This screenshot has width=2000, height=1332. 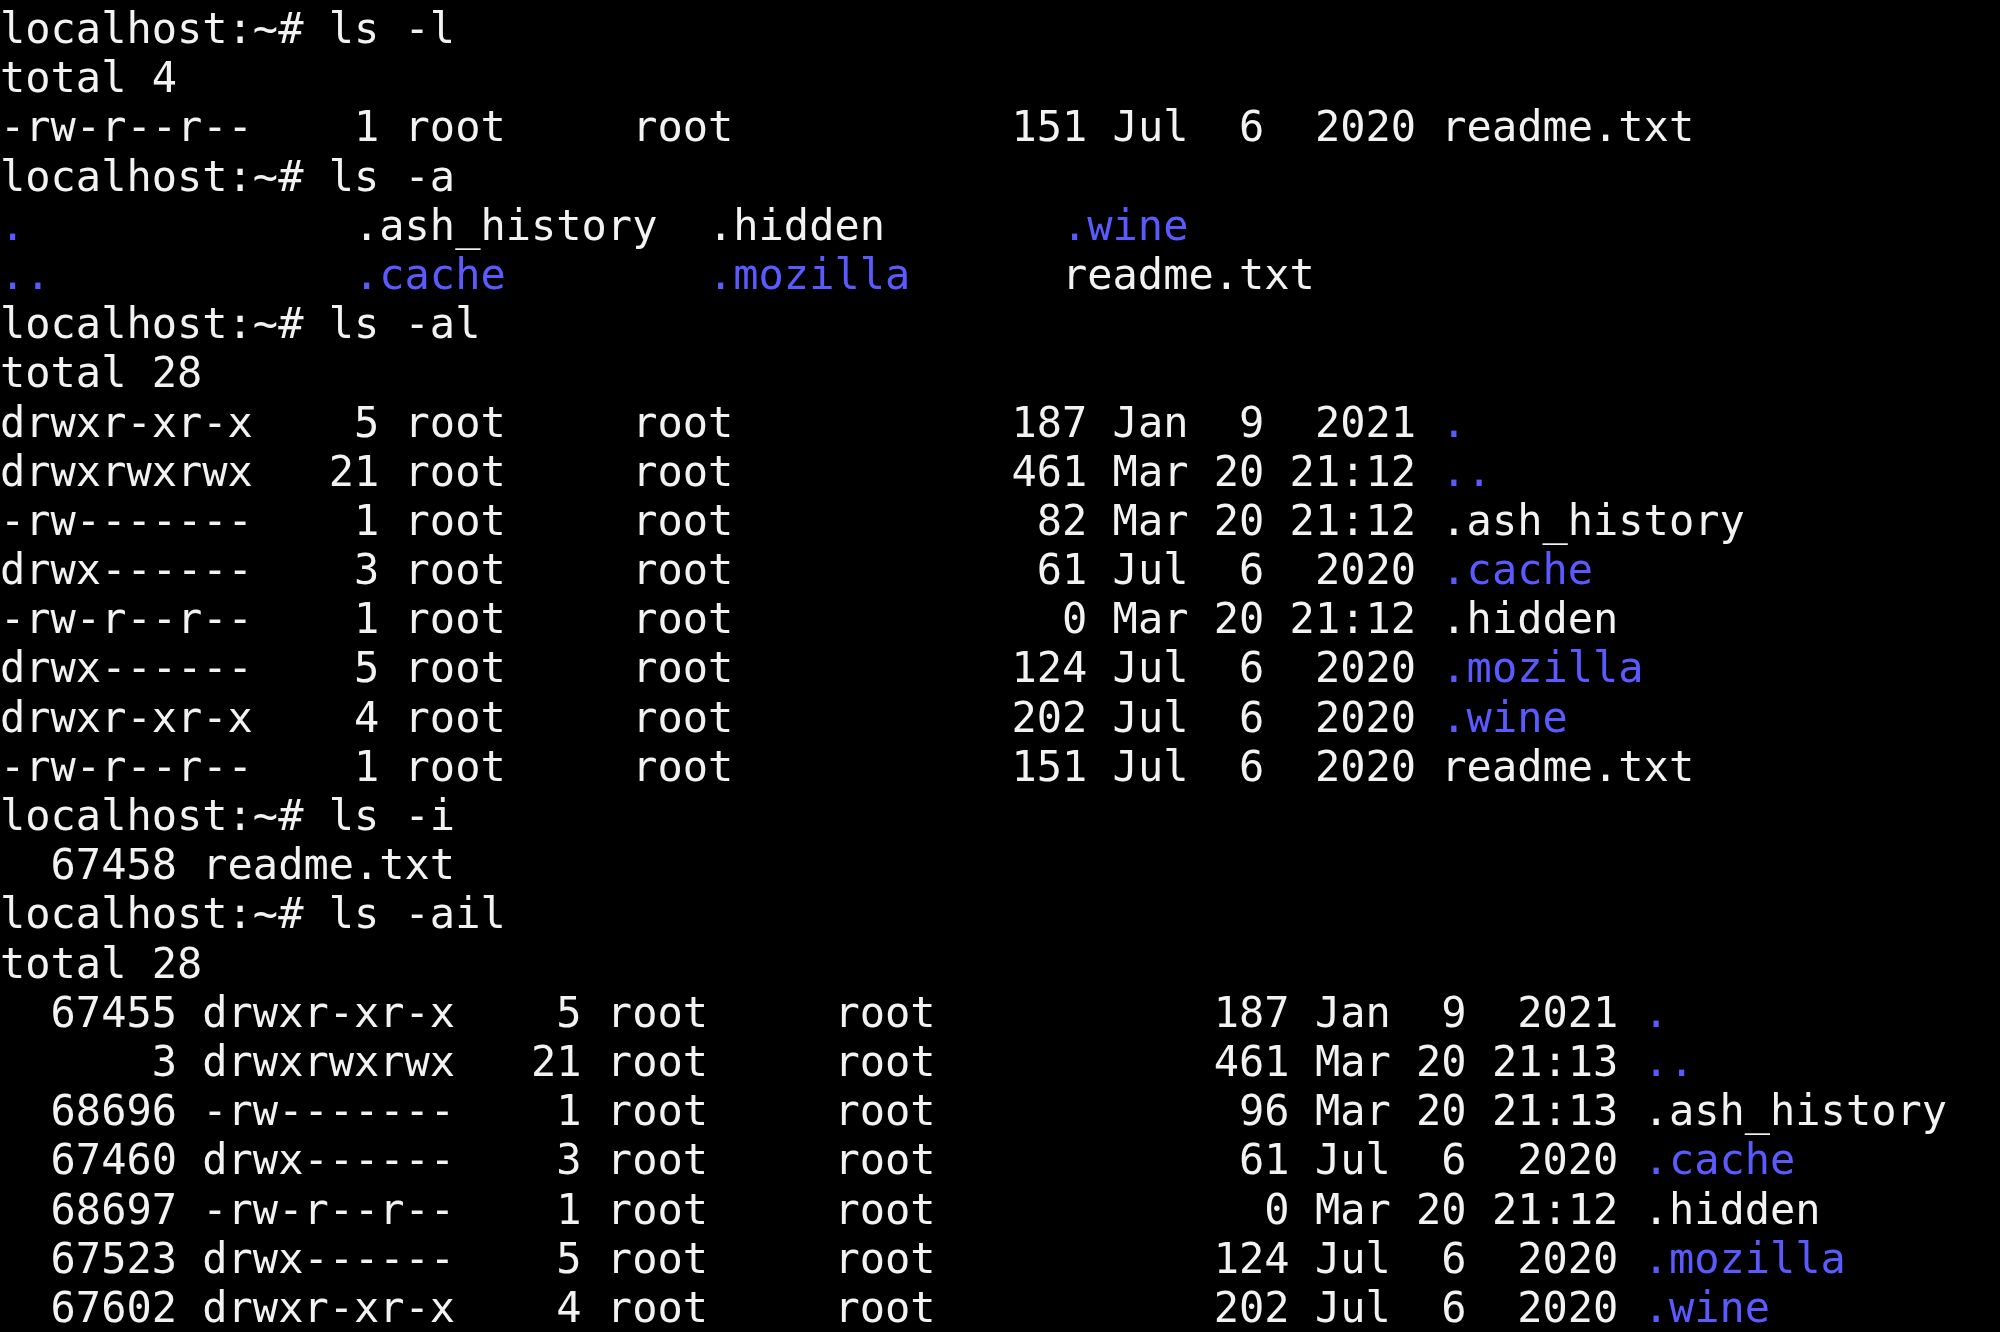 I want to click on command-prompt: localhost:~# ls -l, so click(x=228, y=28).